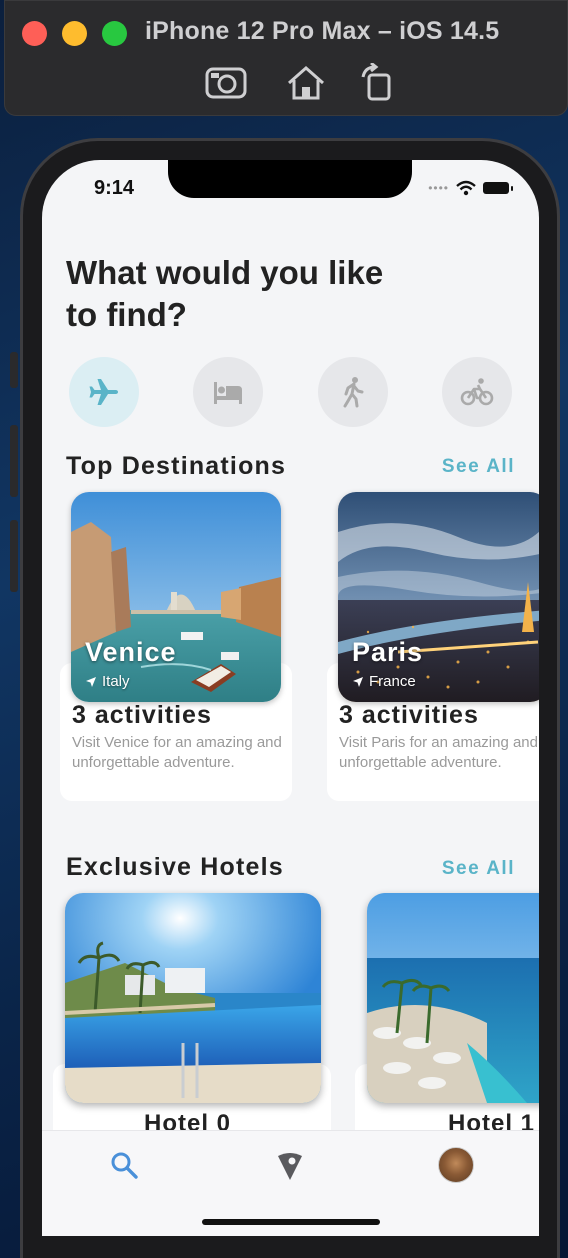 Image resolution: width=568 pixels, height=1258 pixels. Describe the element at coordinates (131, 652) in the screenshot. I see `destination-city: Venice` at that location.